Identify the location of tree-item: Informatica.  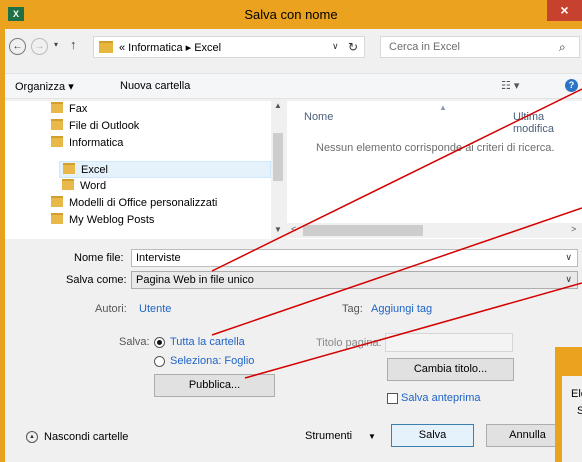
(87, 143).